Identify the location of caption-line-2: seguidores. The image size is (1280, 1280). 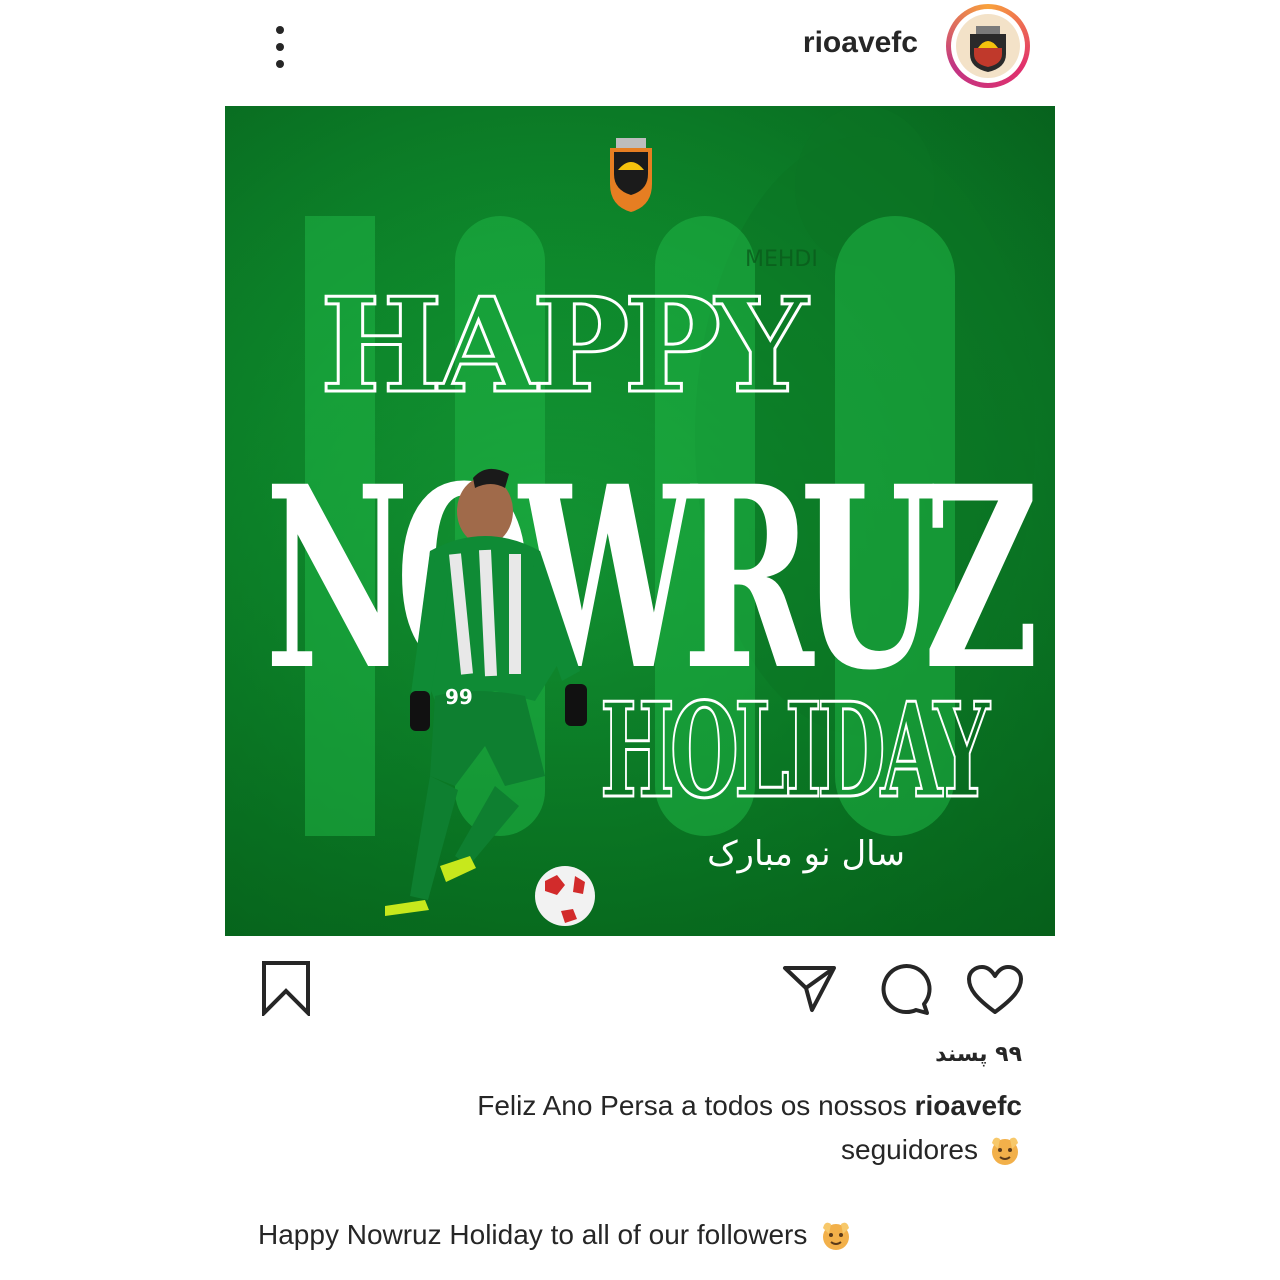
(931, 1150).